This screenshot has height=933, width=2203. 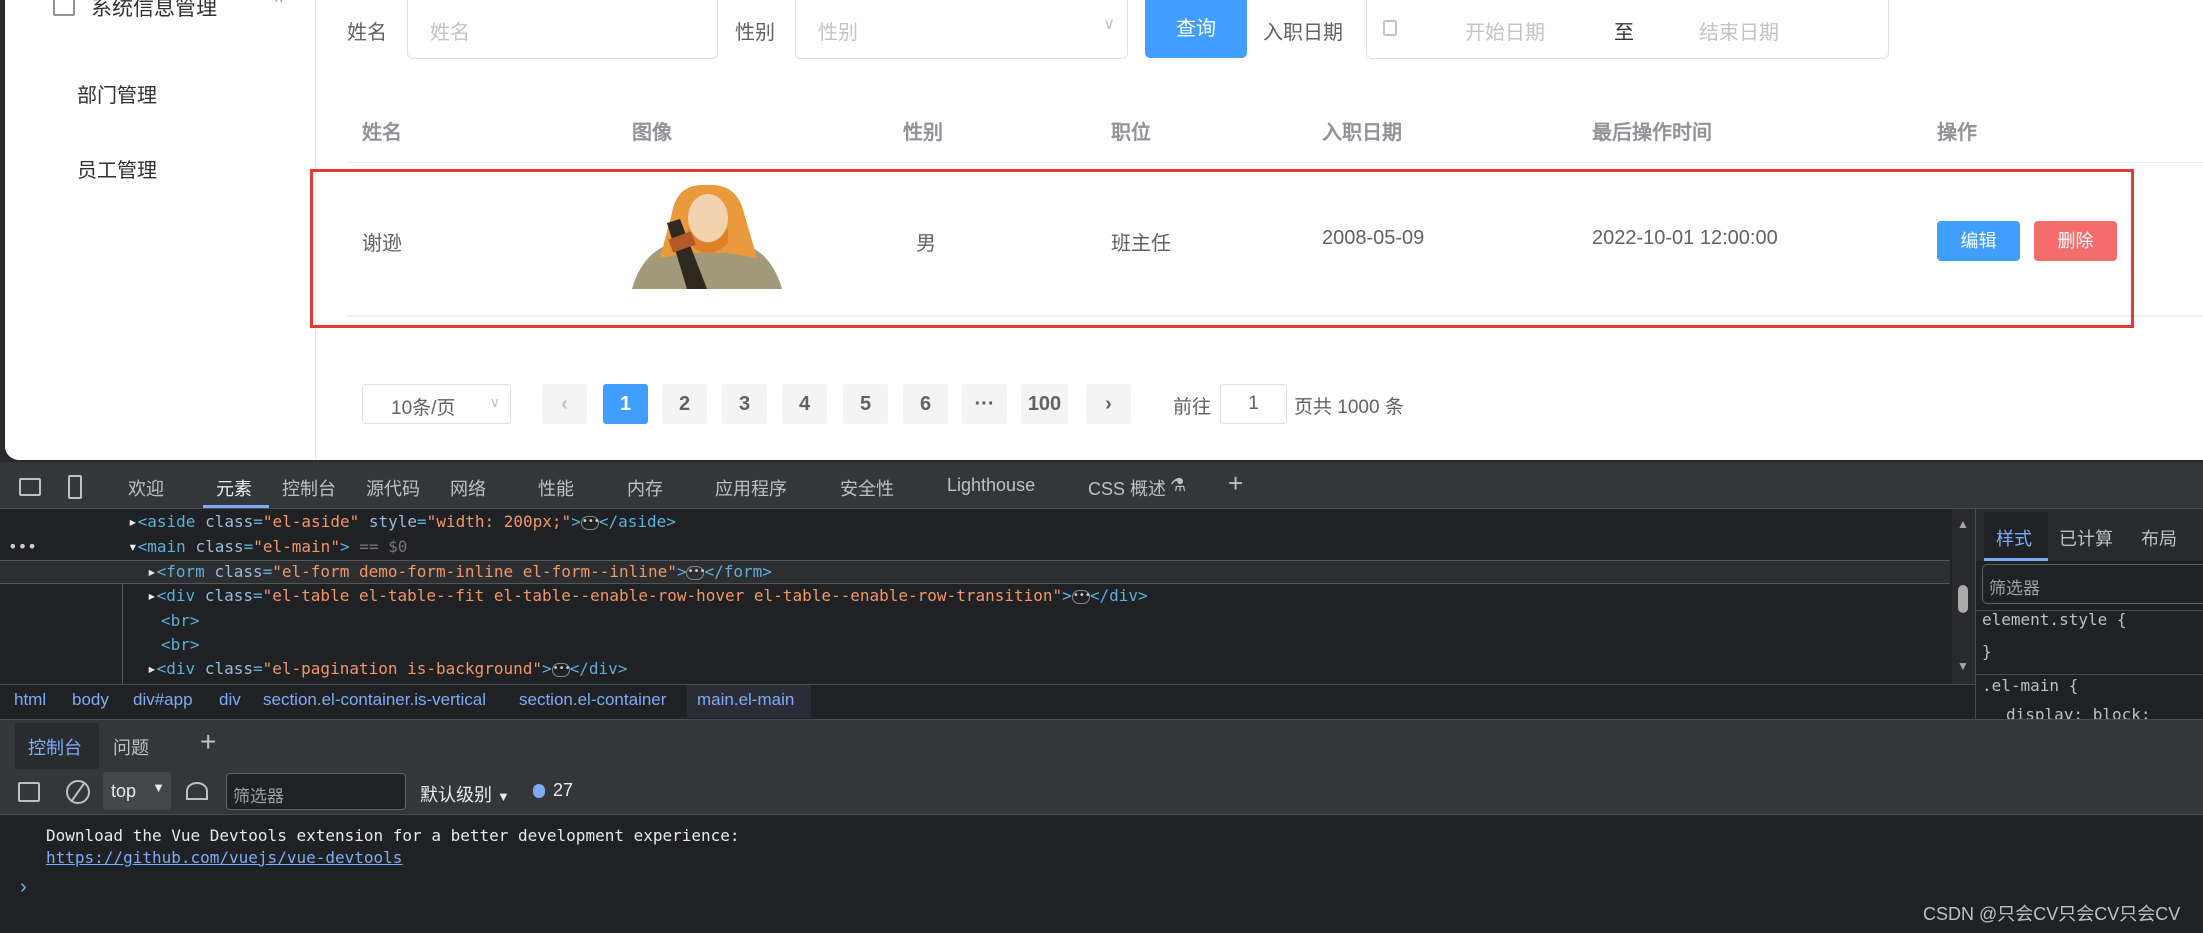 I want to click on gender-placeholder: 性别, so click(x=838, y=33).